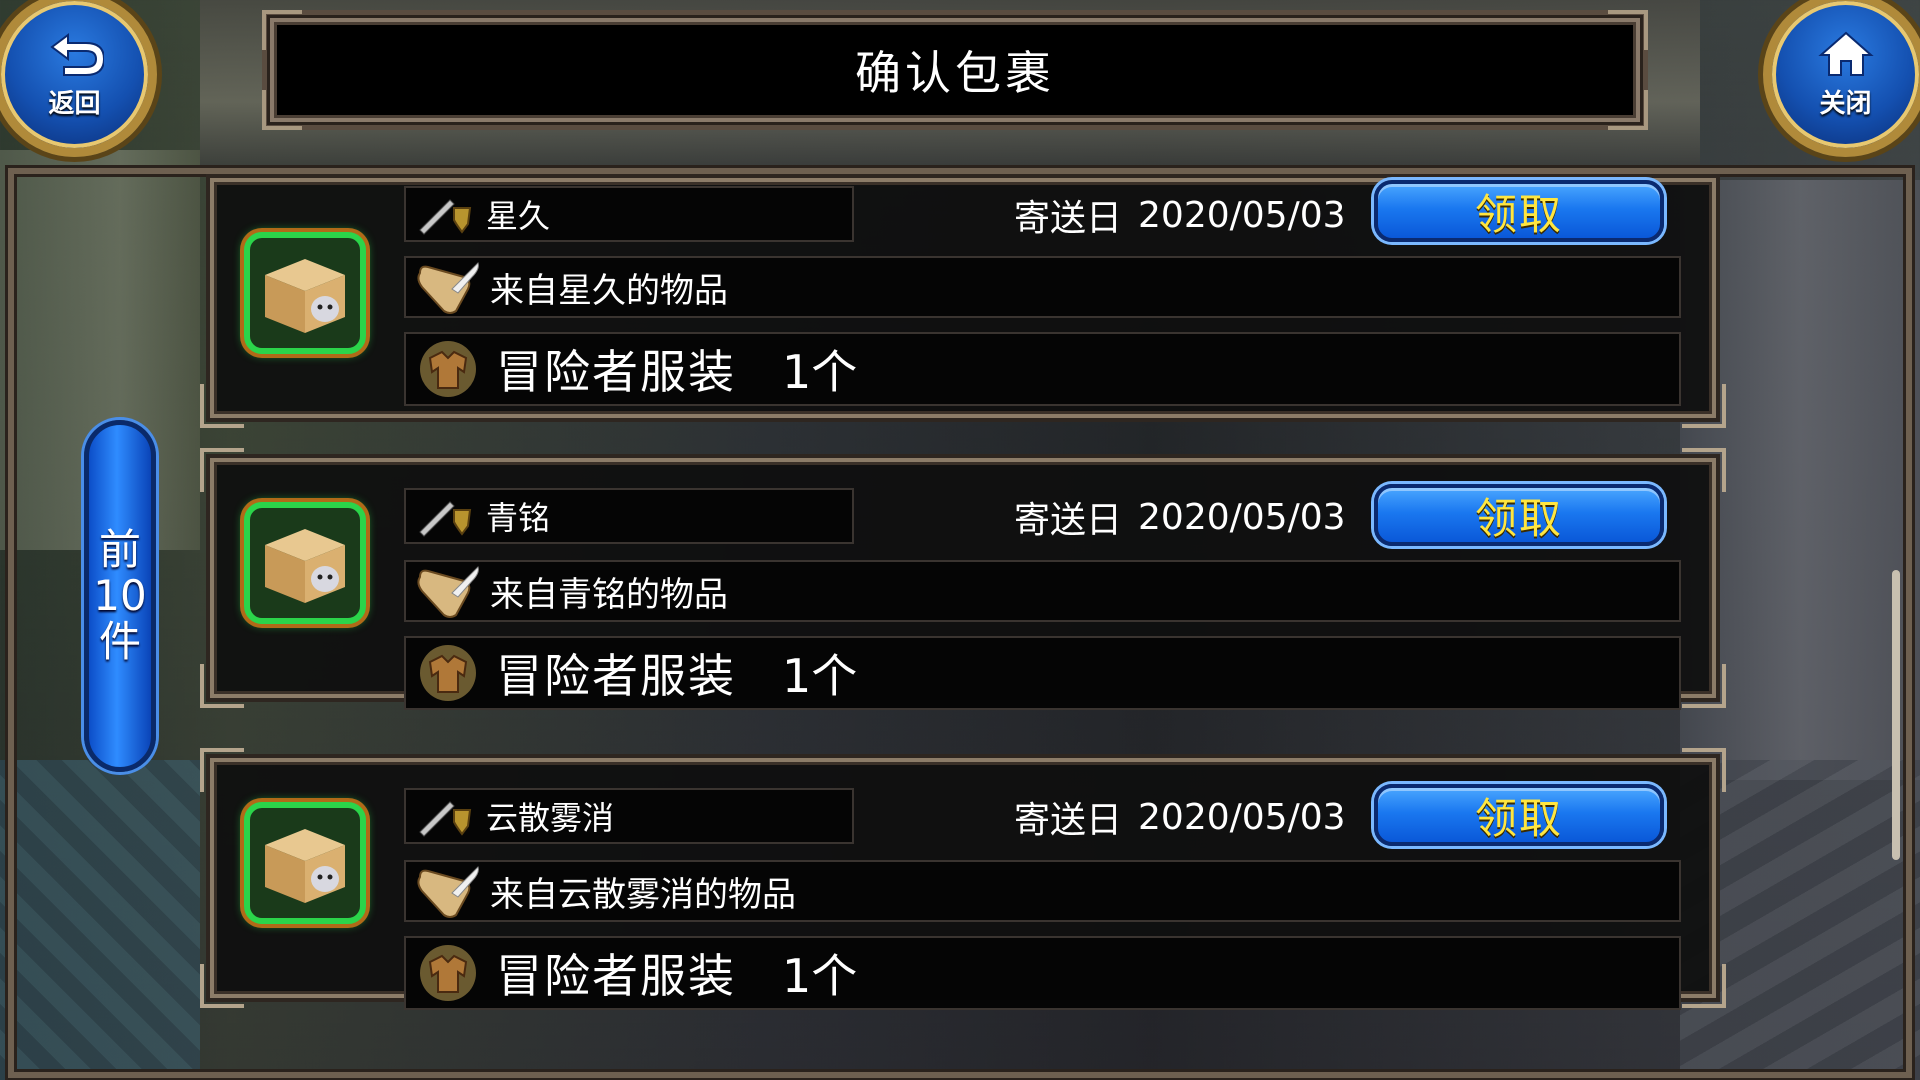 The image size is (1920, 1080). What do you see at coordinates (518, 216) in the screenshot?
I see `sender-name: 星久` at bounding box center [518, 216].